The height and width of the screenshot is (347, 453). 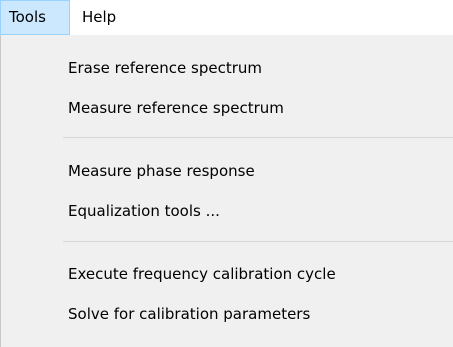 I want to click on menu-item-execute-frequency-calibration-cycle: Execute frequency calibration cycle, so click(x=227, y=274).